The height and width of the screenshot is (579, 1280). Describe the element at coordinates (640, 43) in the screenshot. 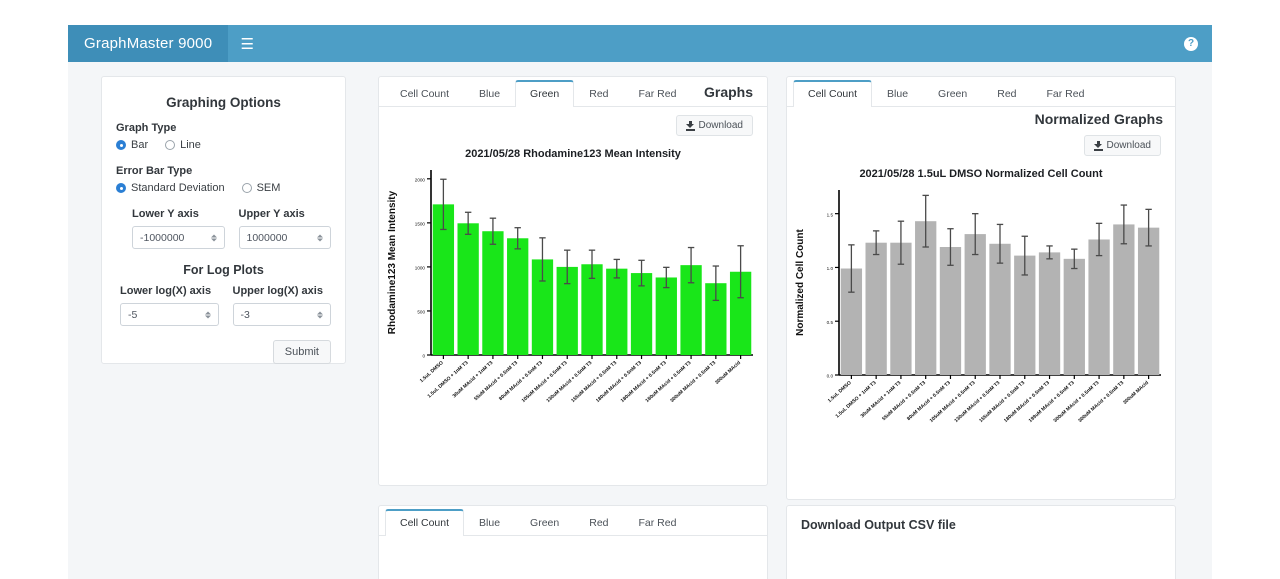

I see `top-navbar: GraphMaster 9000 ☰ ?` at that location.